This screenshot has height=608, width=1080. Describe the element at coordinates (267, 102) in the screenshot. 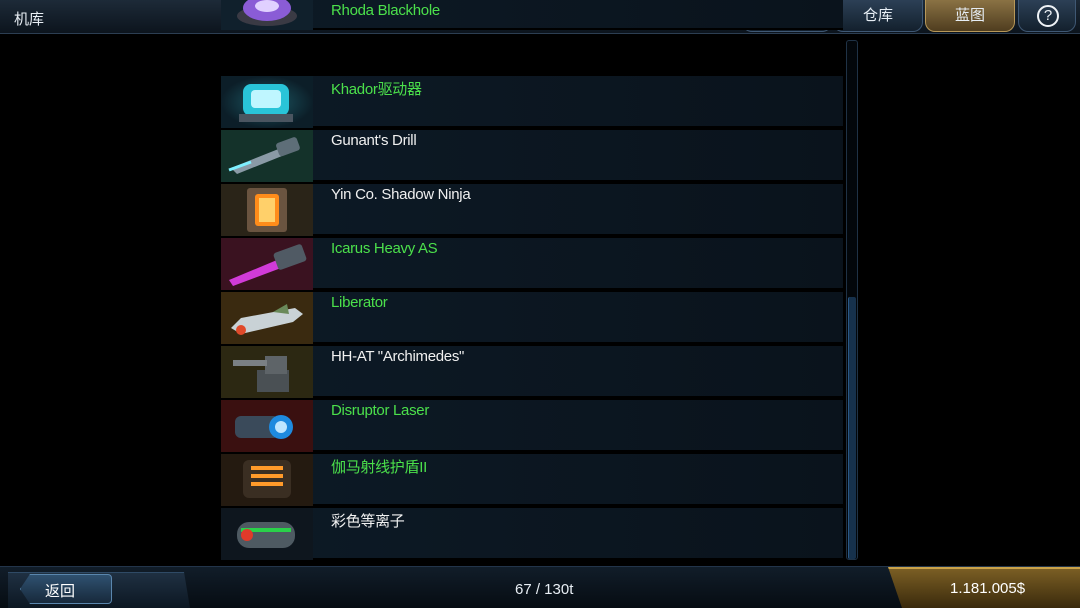

I see `drive-engine-icon` at that location.